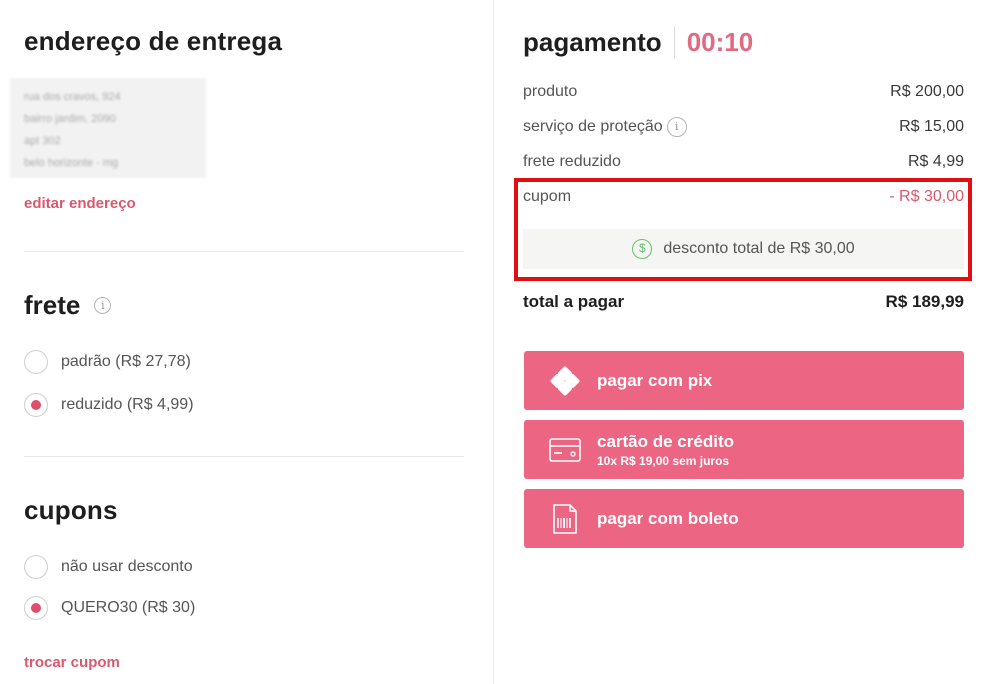 This screenshot has height=684, width=984. What do you see at coordinates (665, 441) in the screenshot?
I see `credit-card-label: cartão de crédito` at bounding box center [665, 441].